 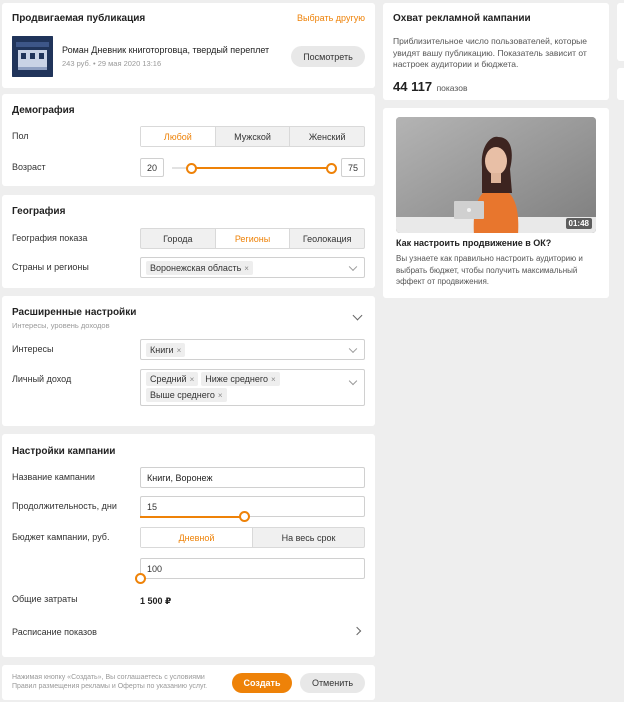 What do you see at coordinates (74, 312) in the screenshot?
I see `advanced-settings-title: Расширенные настройки` at bounding box center [74, 312].